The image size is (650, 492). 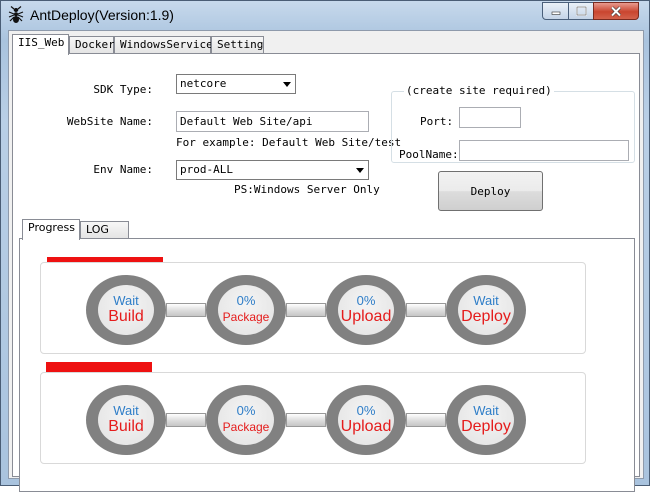 What do you see at coordinates (109, 121) in the screenshot?
I see `website-name-label: WebSite Name:` at bounding box center [109, 121].